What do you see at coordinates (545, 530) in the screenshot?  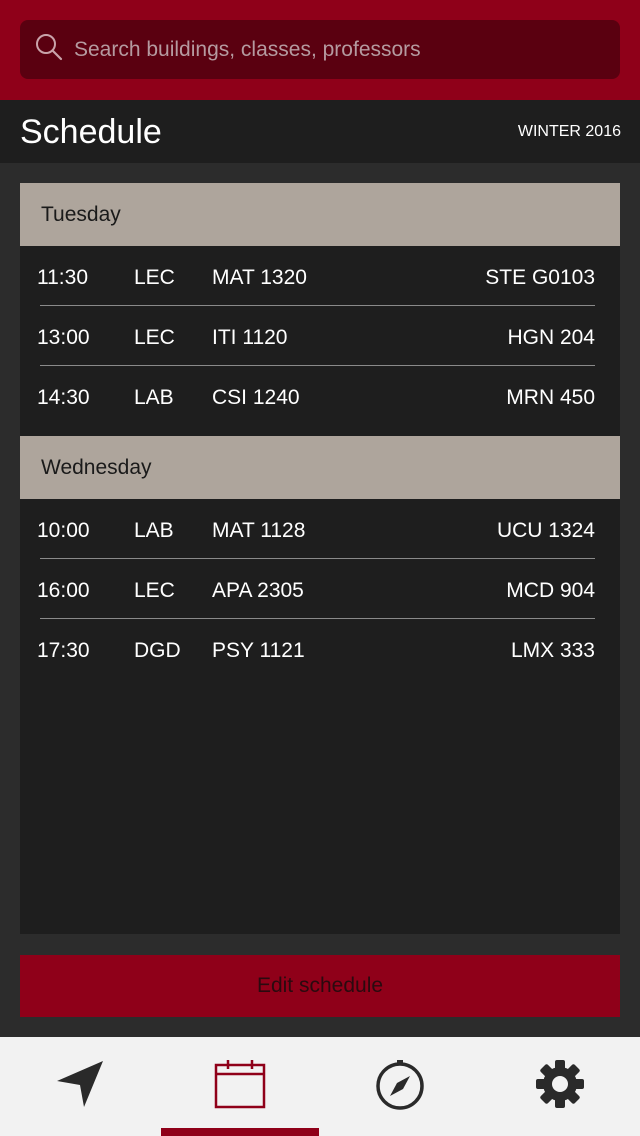 I see `class-room: UCU 1324` at bounding box center [545, 530].